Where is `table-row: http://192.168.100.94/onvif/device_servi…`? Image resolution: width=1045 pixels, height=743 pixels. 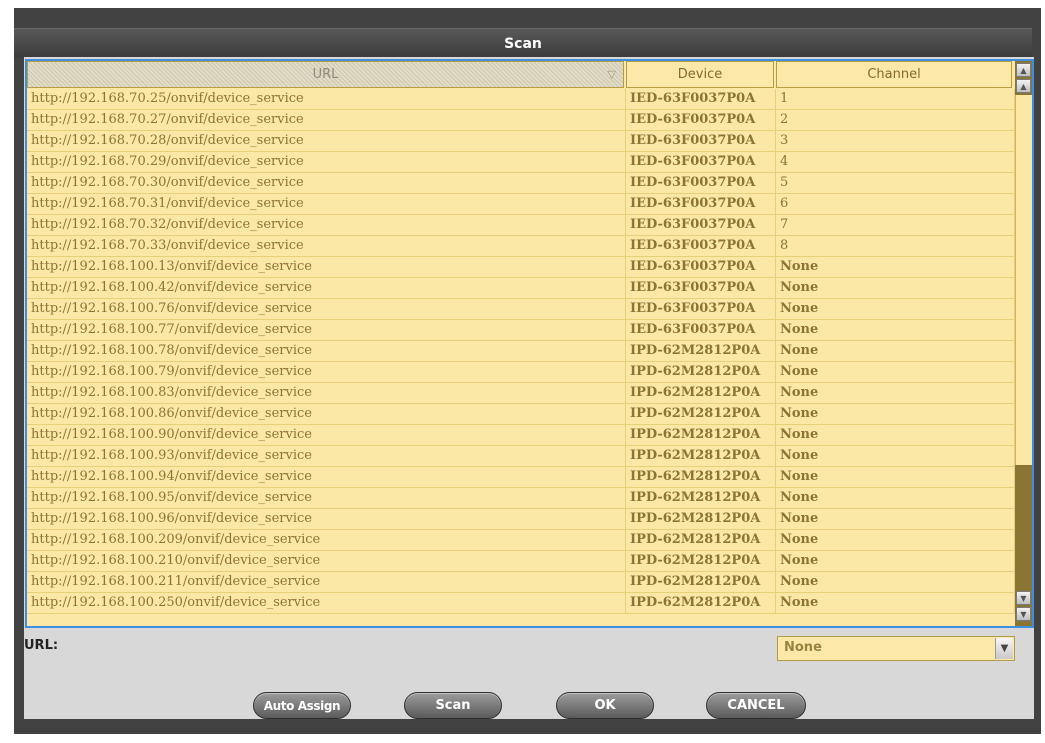
table-row: http://192.168.100.94/onvif/device_servi… is located at coordinates (521, 477).